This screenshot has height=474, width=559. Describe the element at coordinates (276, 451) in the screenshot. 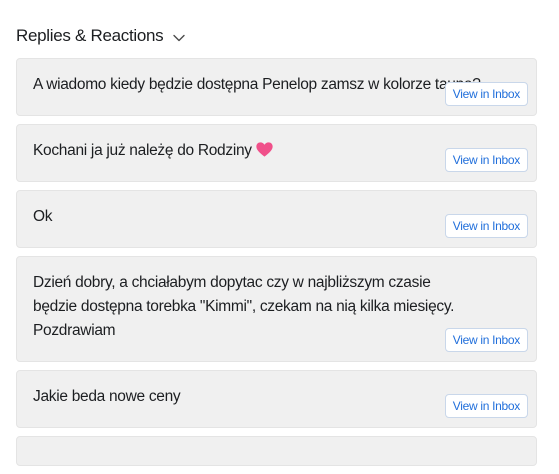

I see `reply-card` at that location.